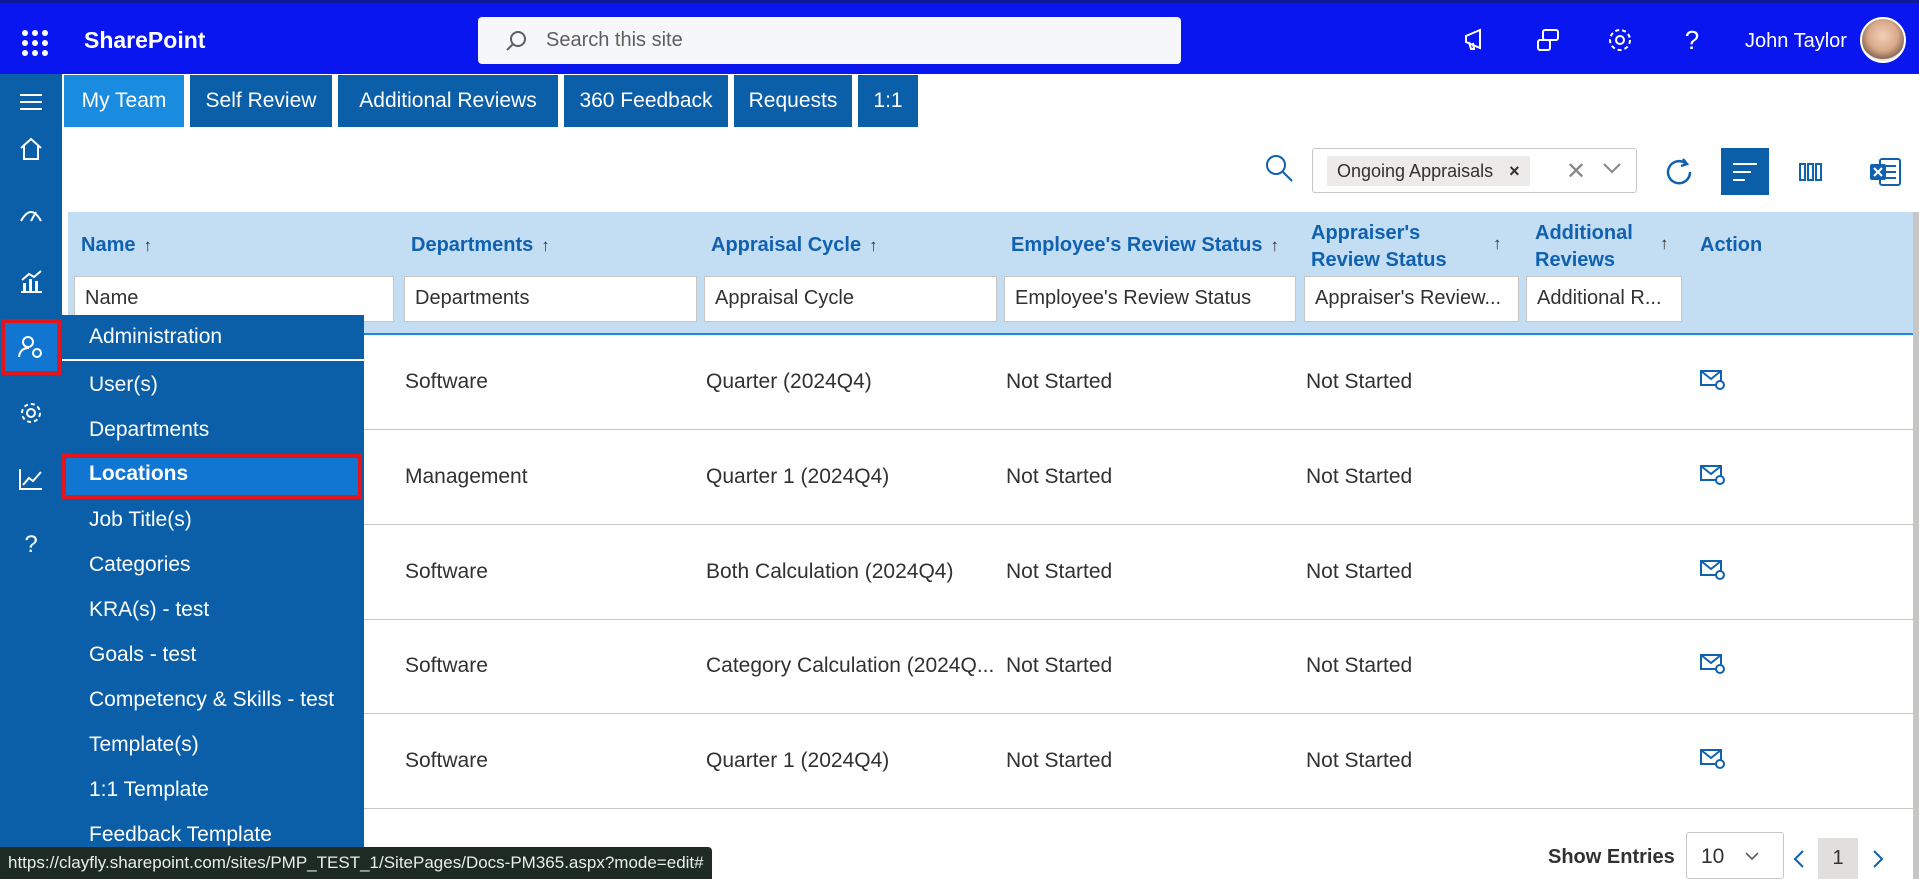  Describe the element at coordinates (180, 835) in the screenshot. I see `menu-item-feedback-template: Feedback Template` at that location.